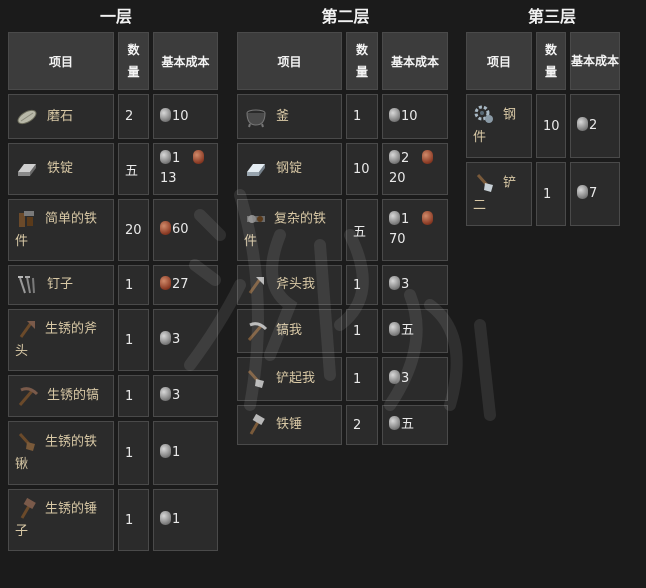 The width and height of the screenshot is (646, 588). I want to click on cost-value: 7, so click(593, 193).